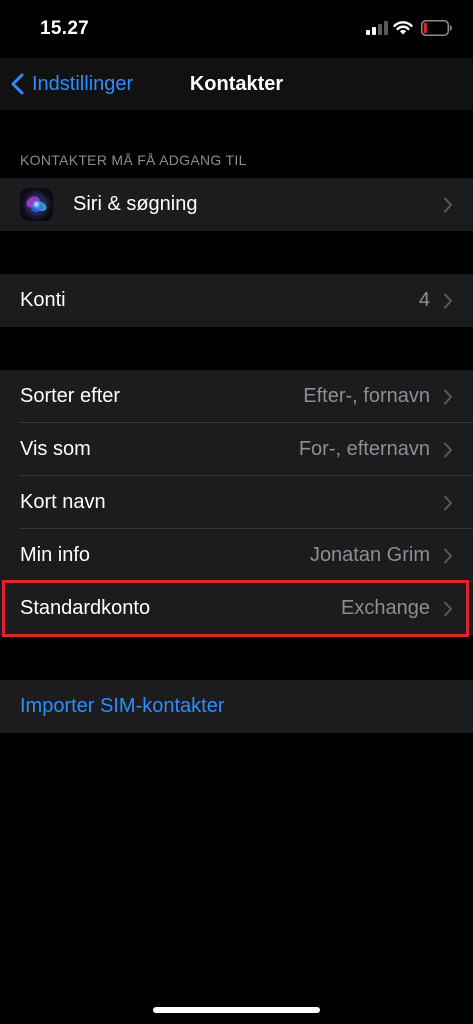 This screenshot has height=1024, width=473. I want to click on import-sim-contacts-link: Importer SIM-kontakter, so click(122, 706).